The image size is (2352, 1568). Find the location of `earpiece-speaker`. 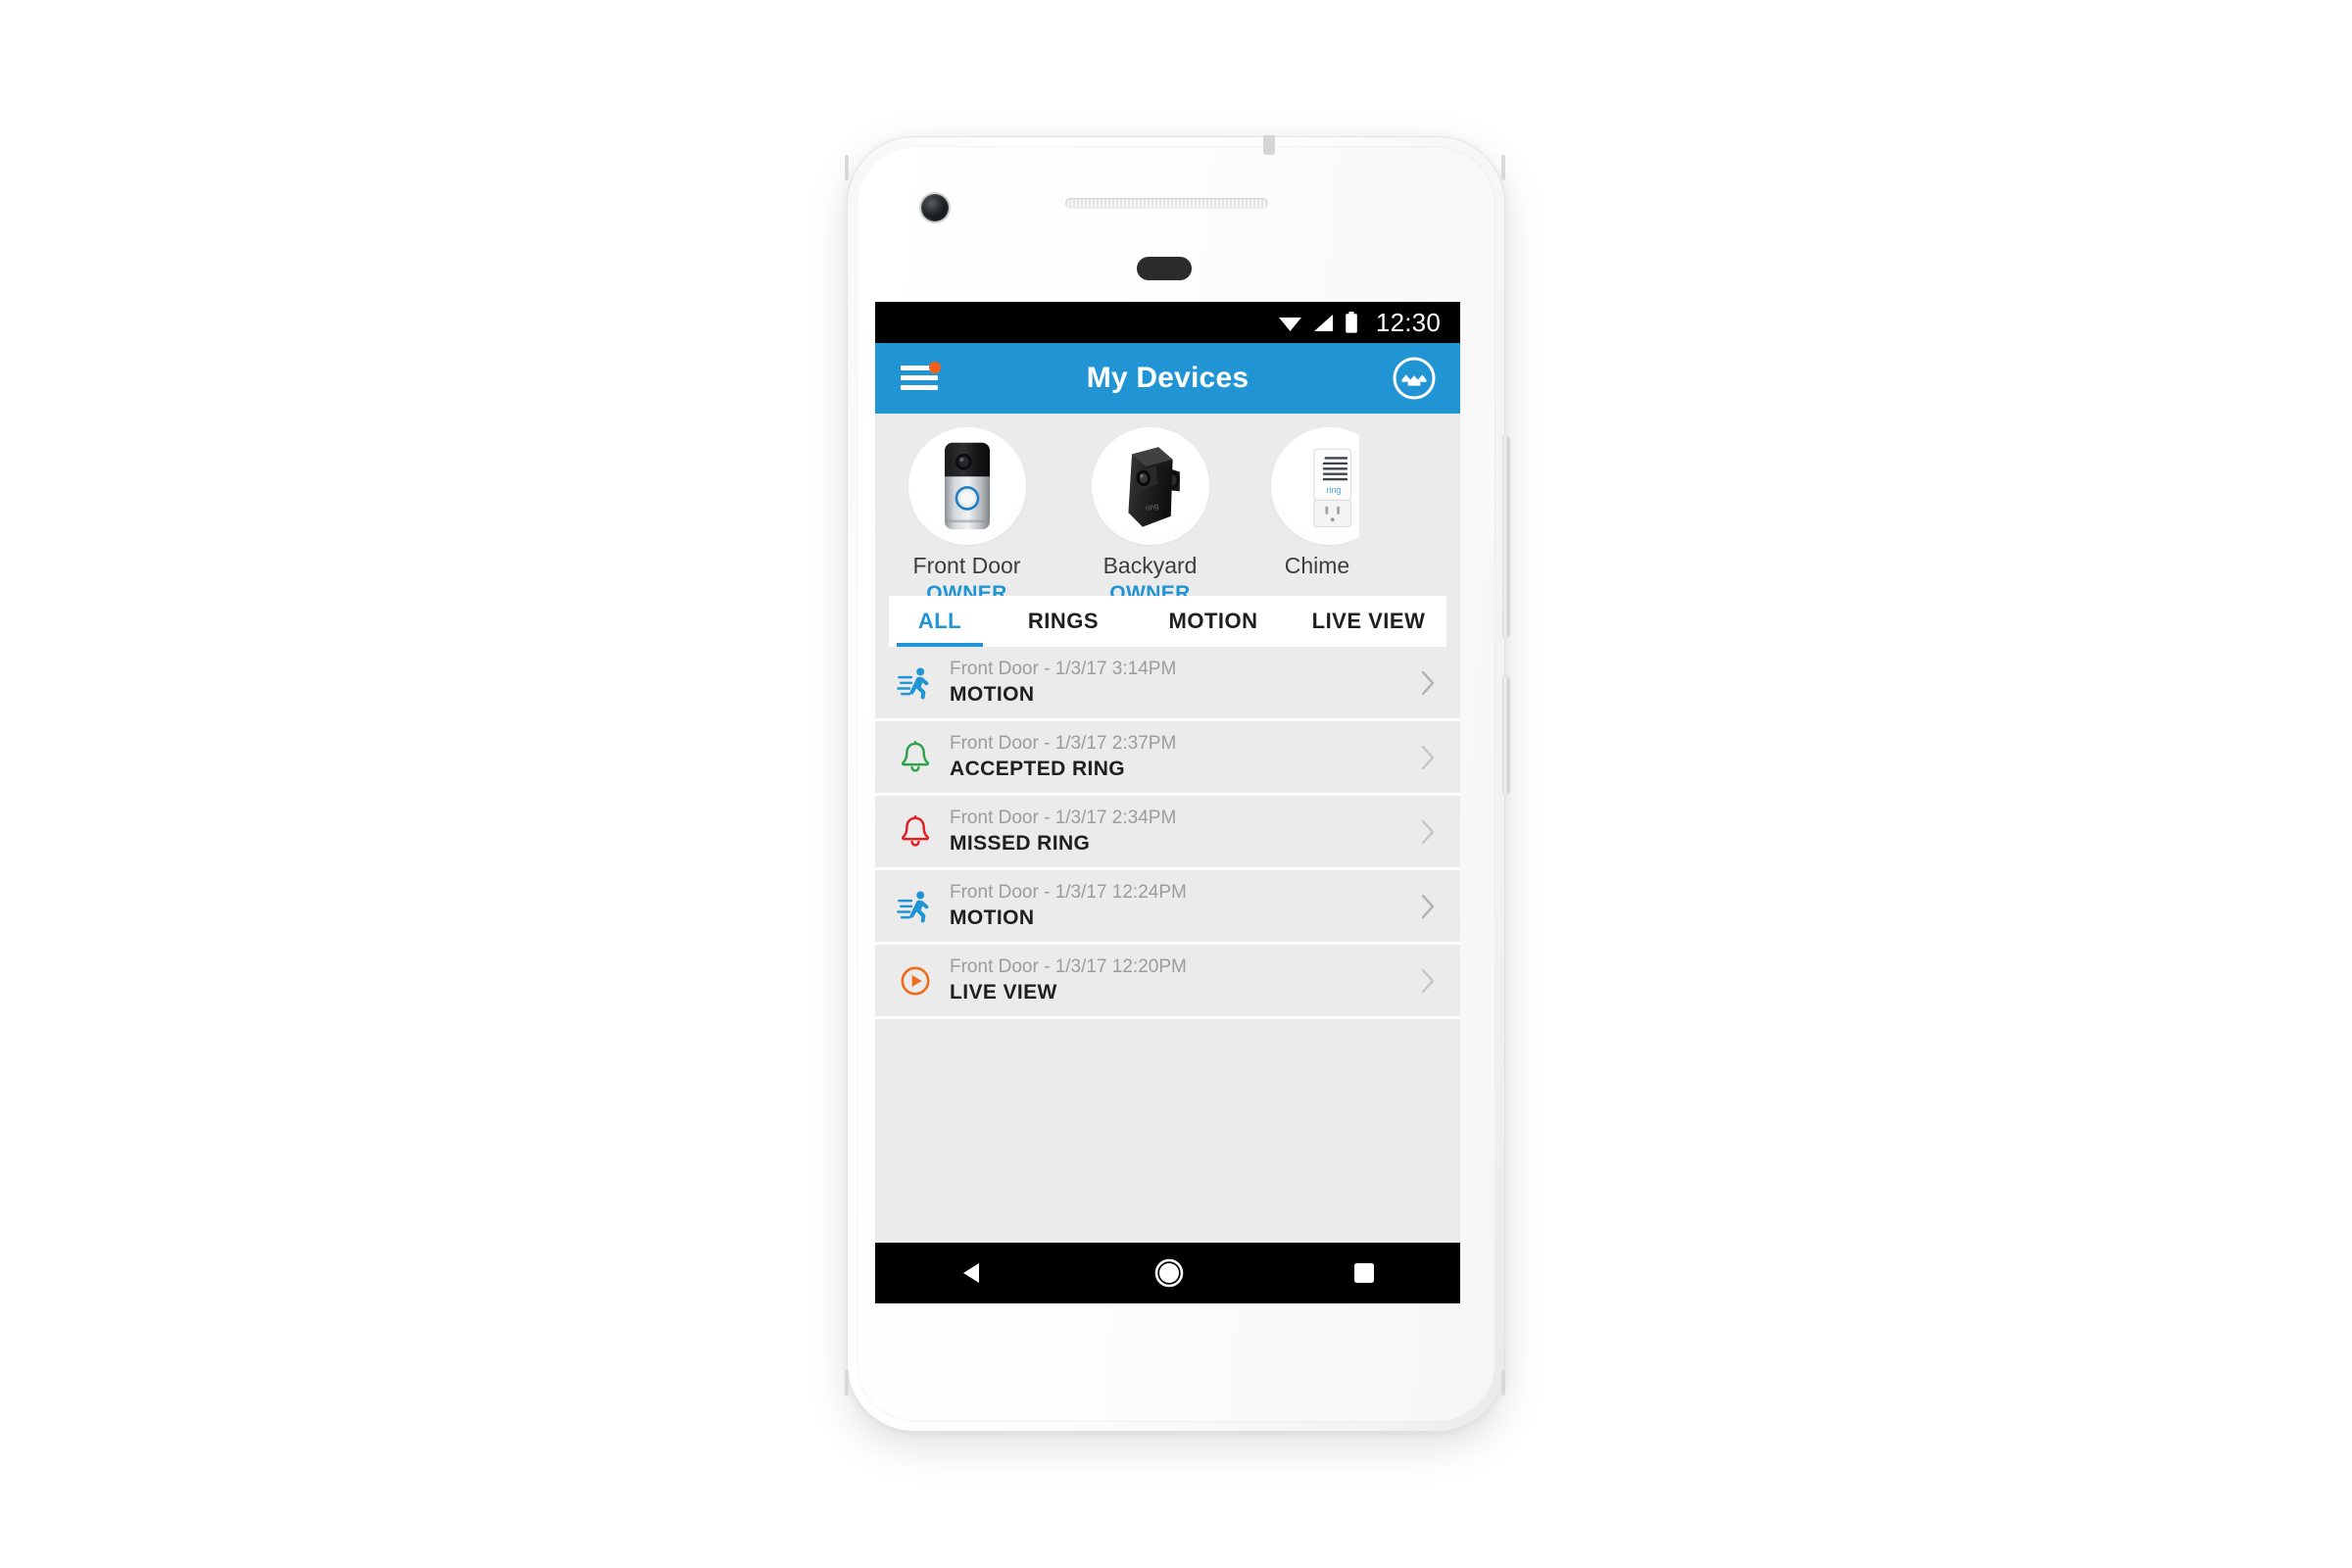

earpiece-speaker is located at coordinates (1166, 203).